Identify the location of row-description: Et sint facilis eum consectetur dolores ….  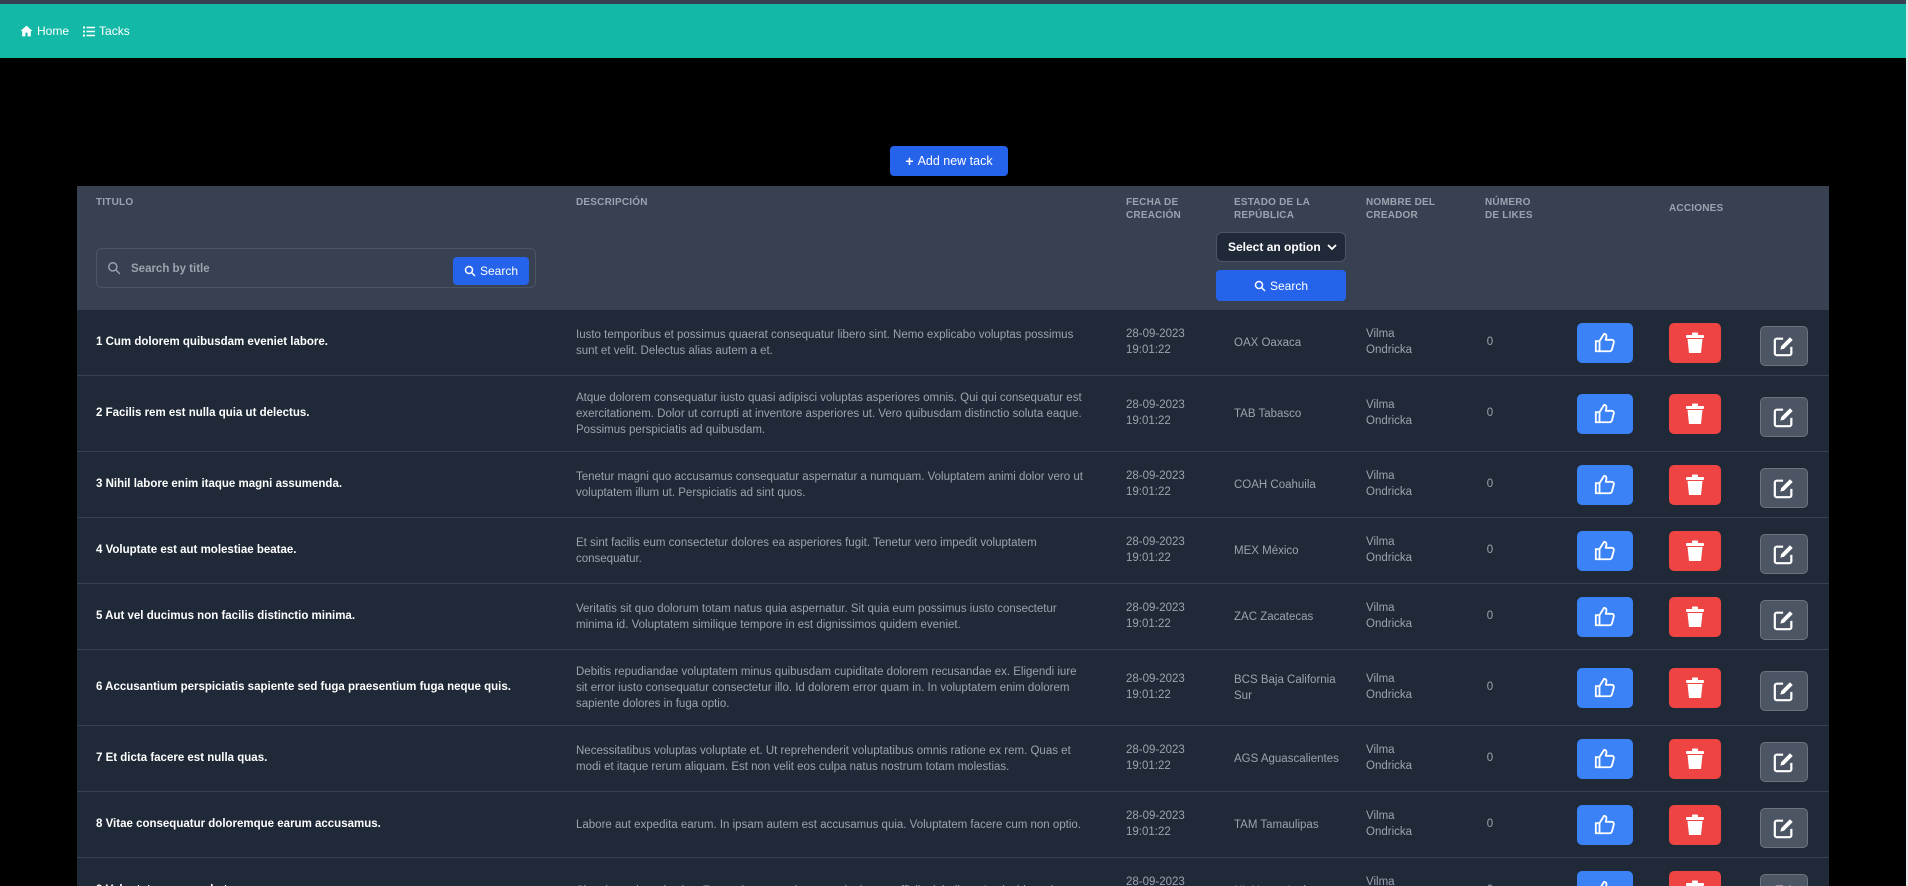
(806, 551).